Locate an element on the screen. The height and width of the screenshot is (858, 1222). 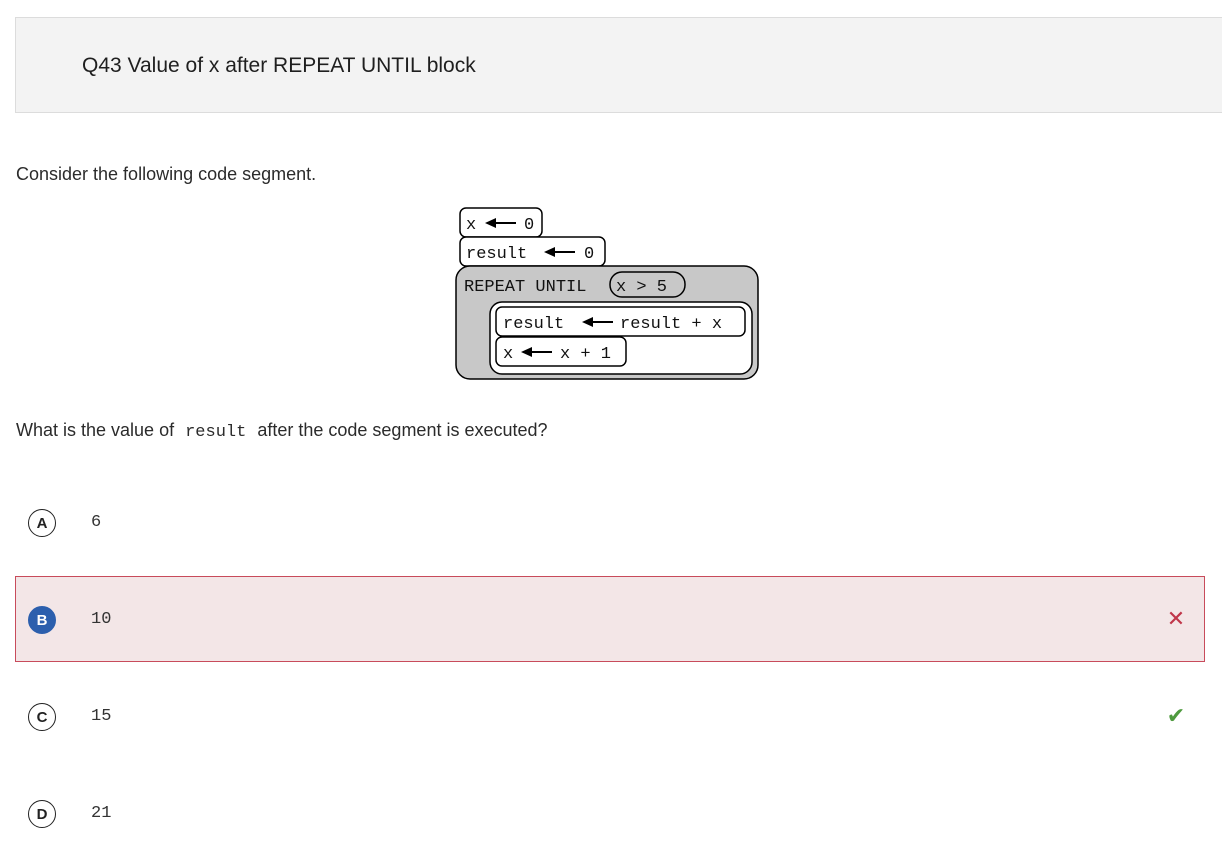
question-text-before: What is the value of is located at coordinates (95, 430).